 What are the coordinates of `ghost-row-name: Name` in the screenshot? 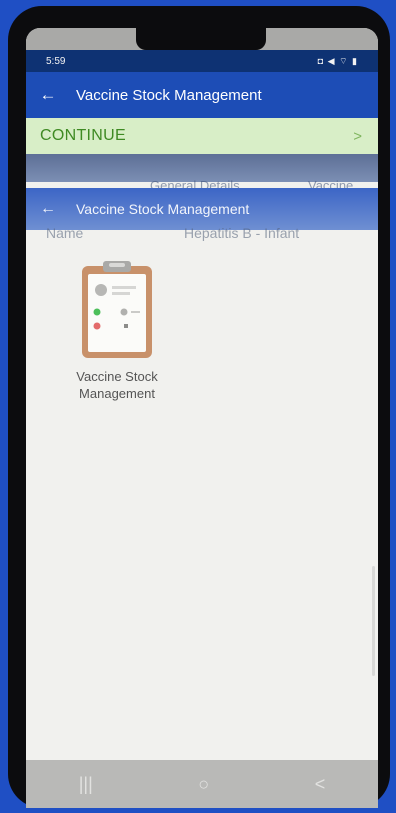 It's located at (65, 233).